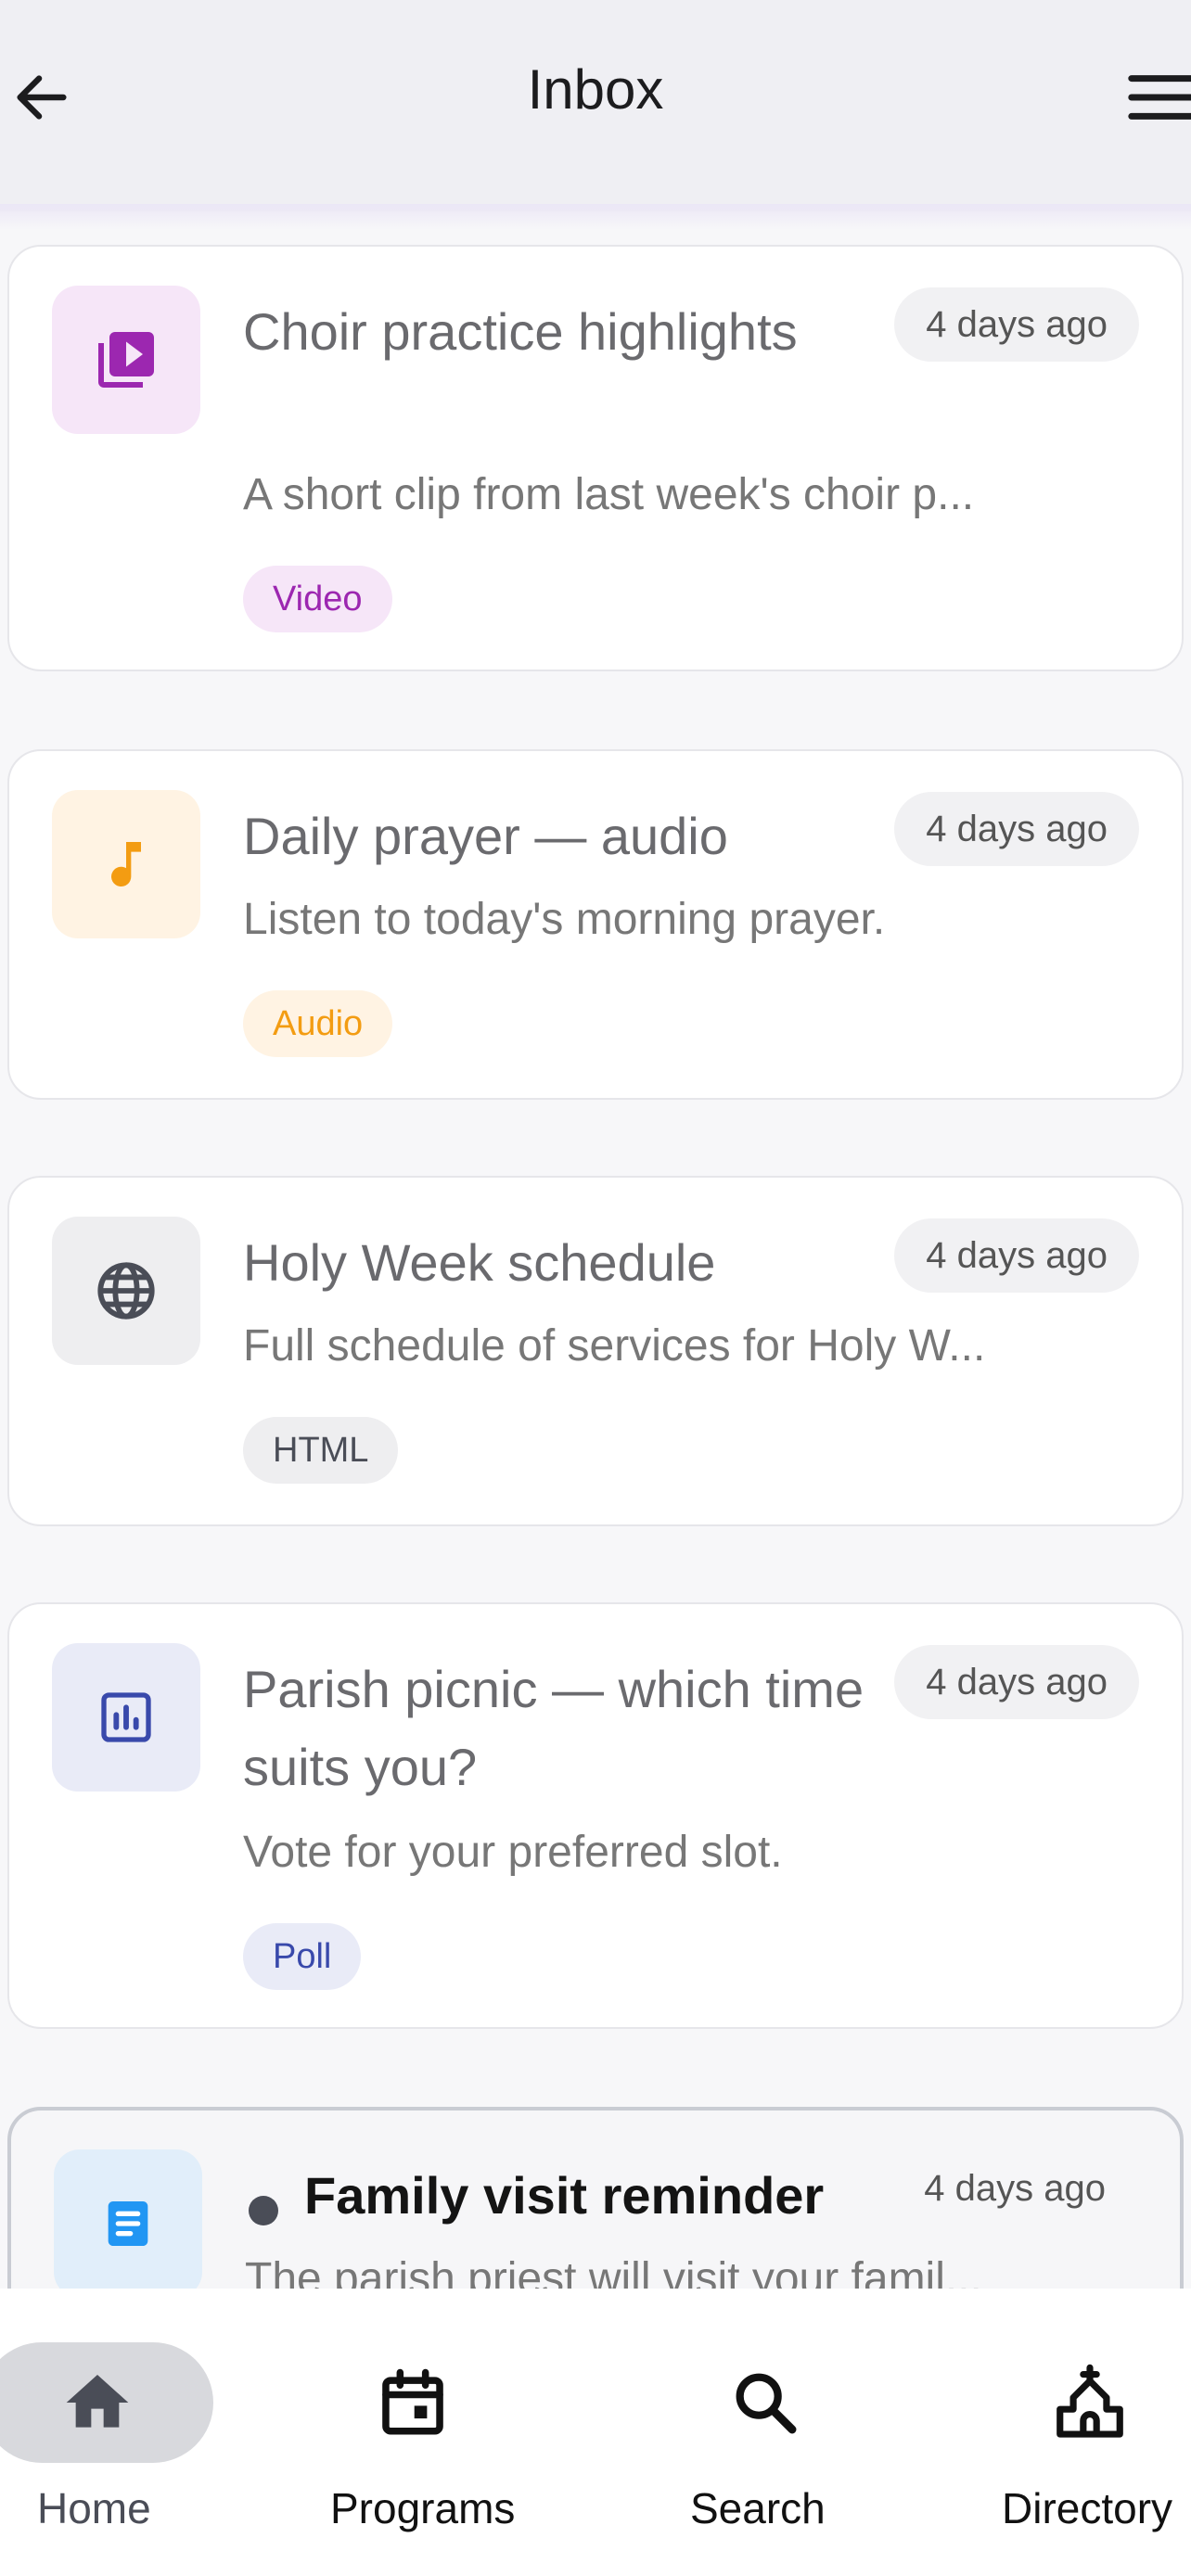 Image resolution: width=1191 pixels, height=2576 pixels. What do you see at coordinates (513, 1853) in the screenshot?
I see `message-snippet: Vote for your preferred slot.` at bounding box center [513, 1853].